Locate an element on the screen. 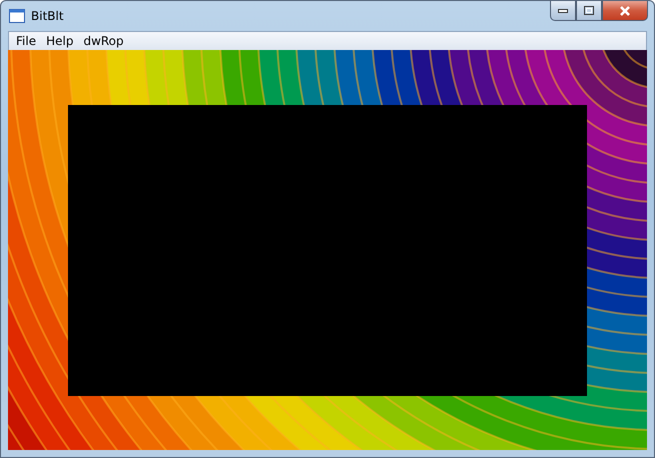  minimize-icon is located at coordinates (563, 10).